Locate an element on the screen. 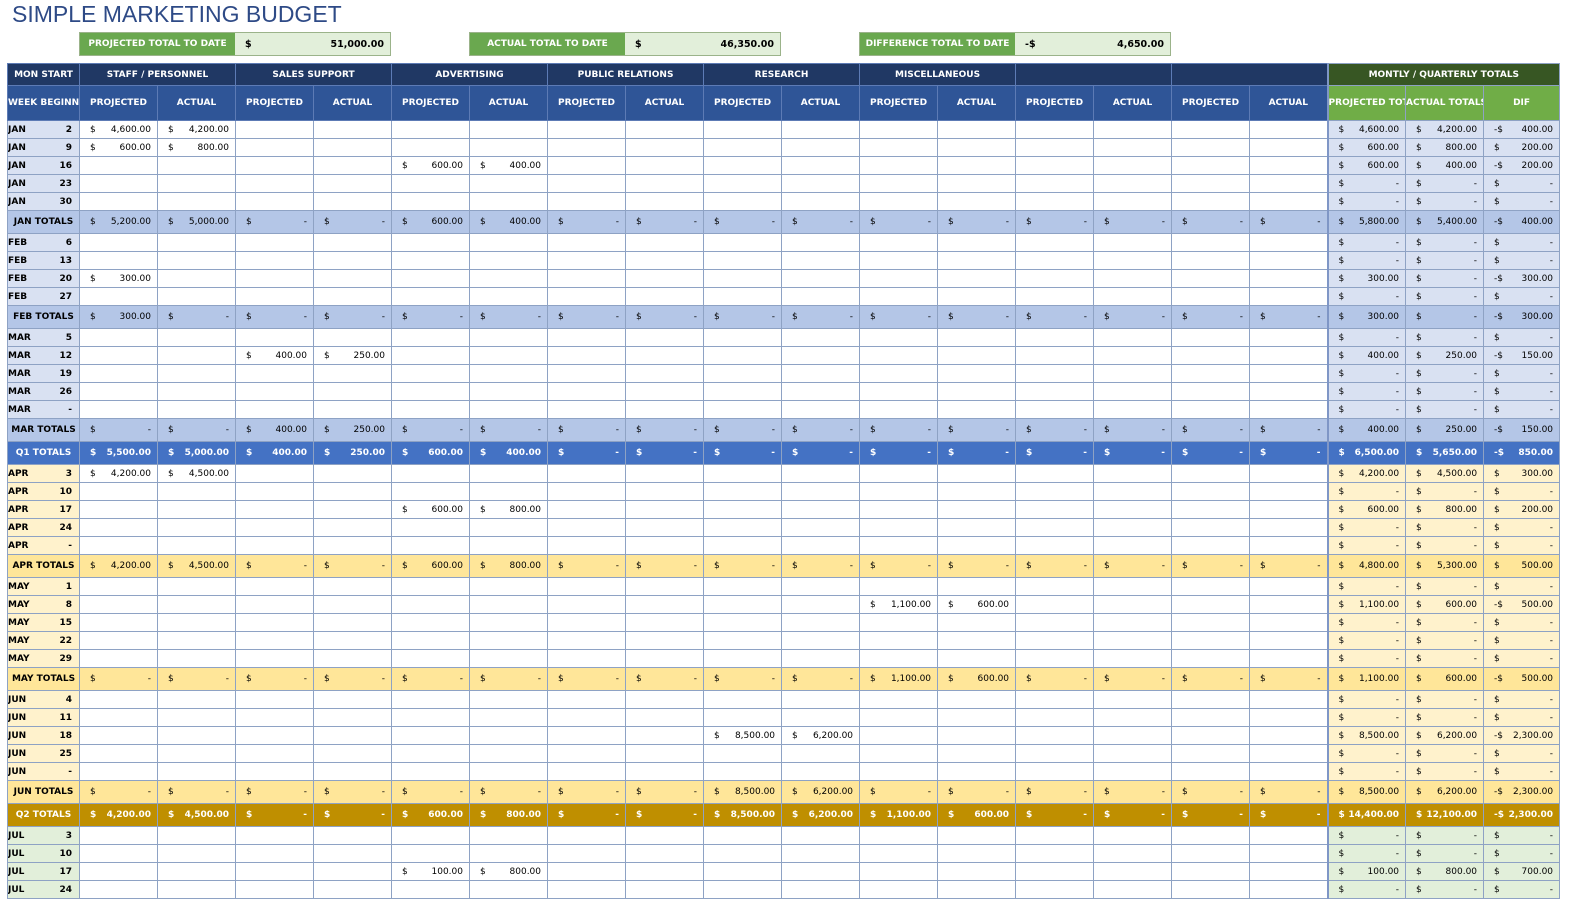 This screenshot has width=1589, height=903. row-projected-total: $6,500.00 is located at coordinates (1366, 453).